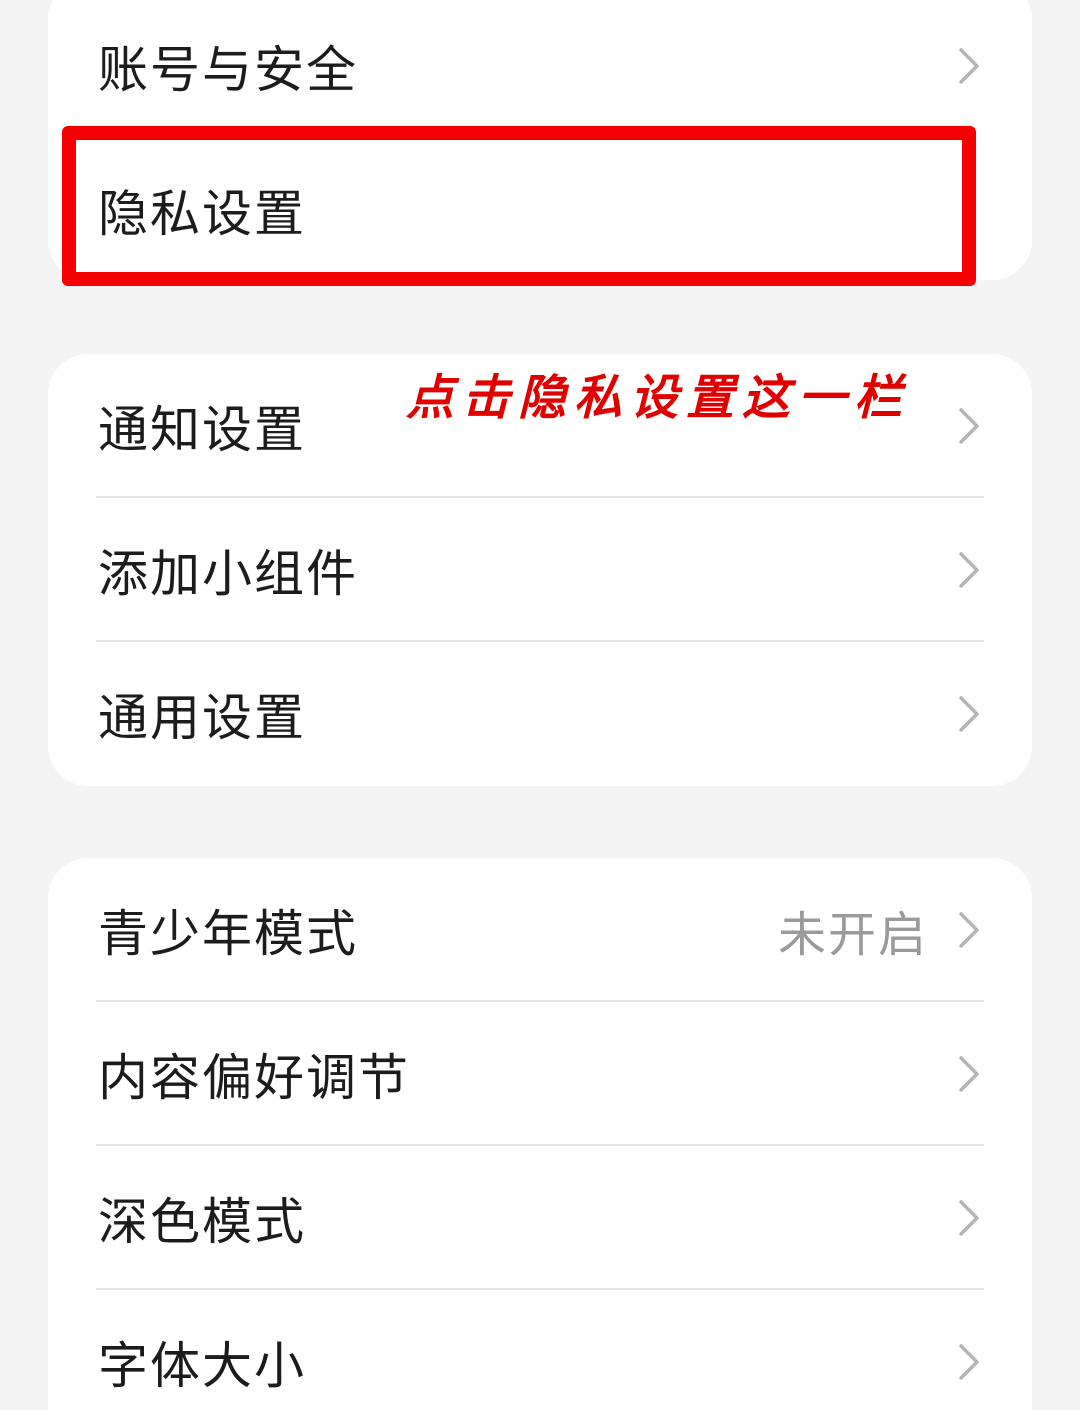 The image size is (1080, 1410). I want to click on settings-item-general: 通用设置, so click(540, 714).